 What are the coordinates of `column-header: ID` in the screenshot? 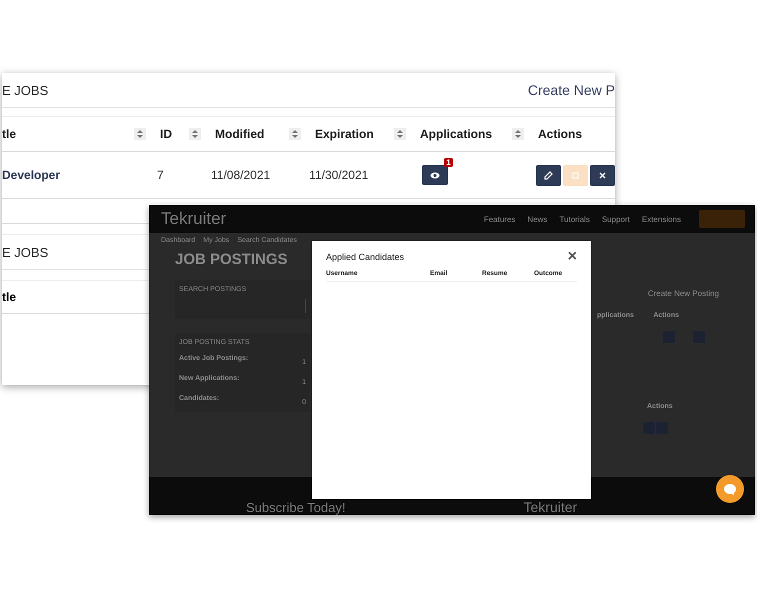 It's located at (166, 134).